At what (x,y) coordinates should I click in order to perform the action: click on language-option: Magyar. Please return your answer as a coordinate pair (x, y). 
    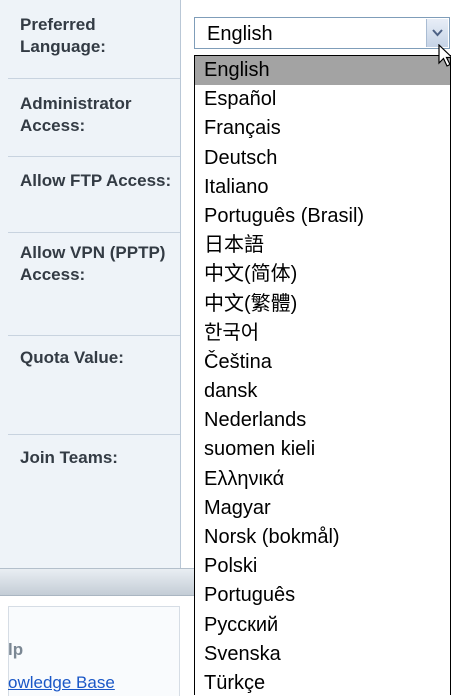
    Looking at the image, I should click on (322, 508).